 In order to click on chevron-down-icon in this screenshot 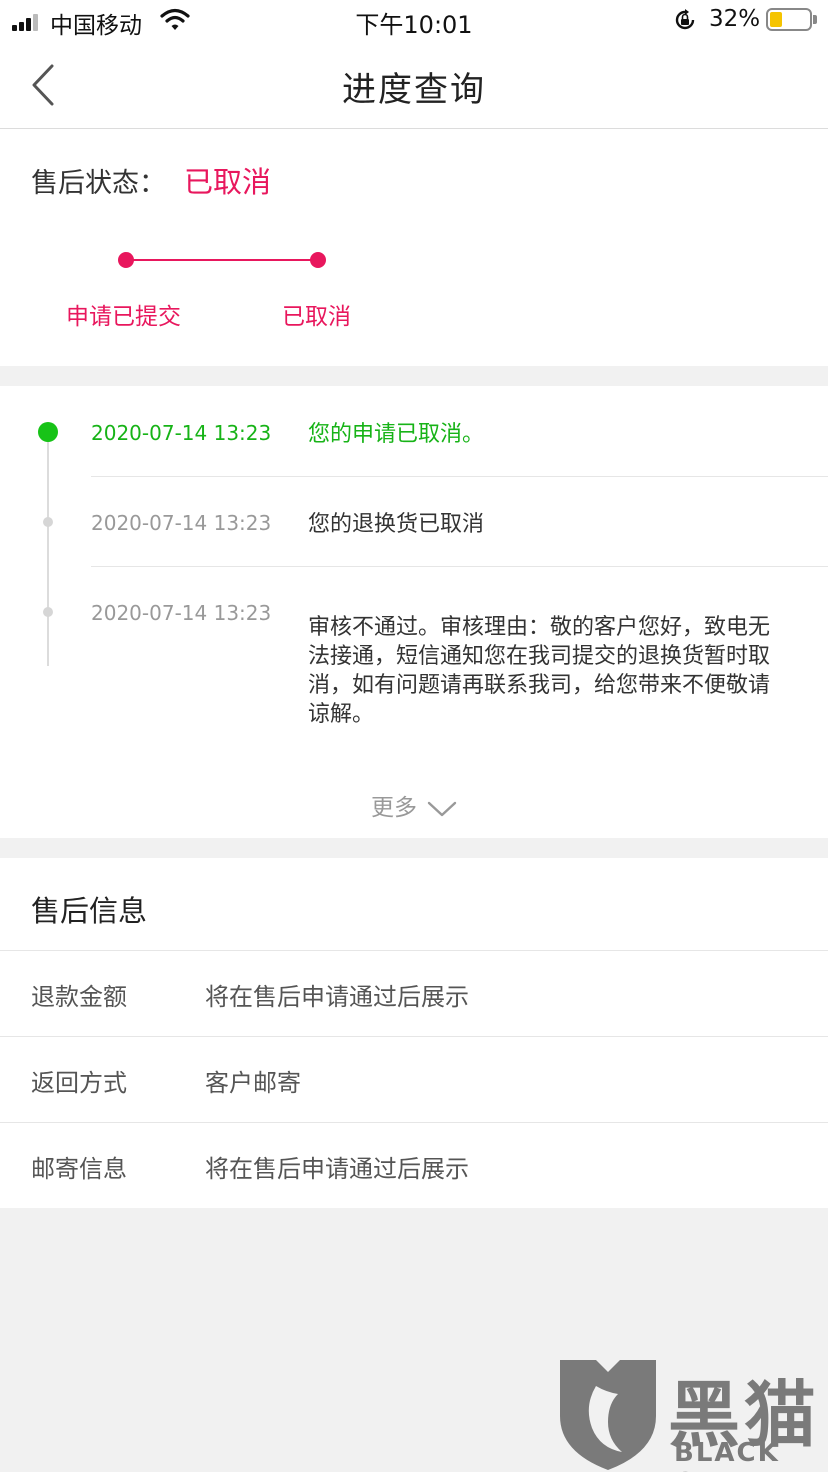, I will do `click(442, 808)`.